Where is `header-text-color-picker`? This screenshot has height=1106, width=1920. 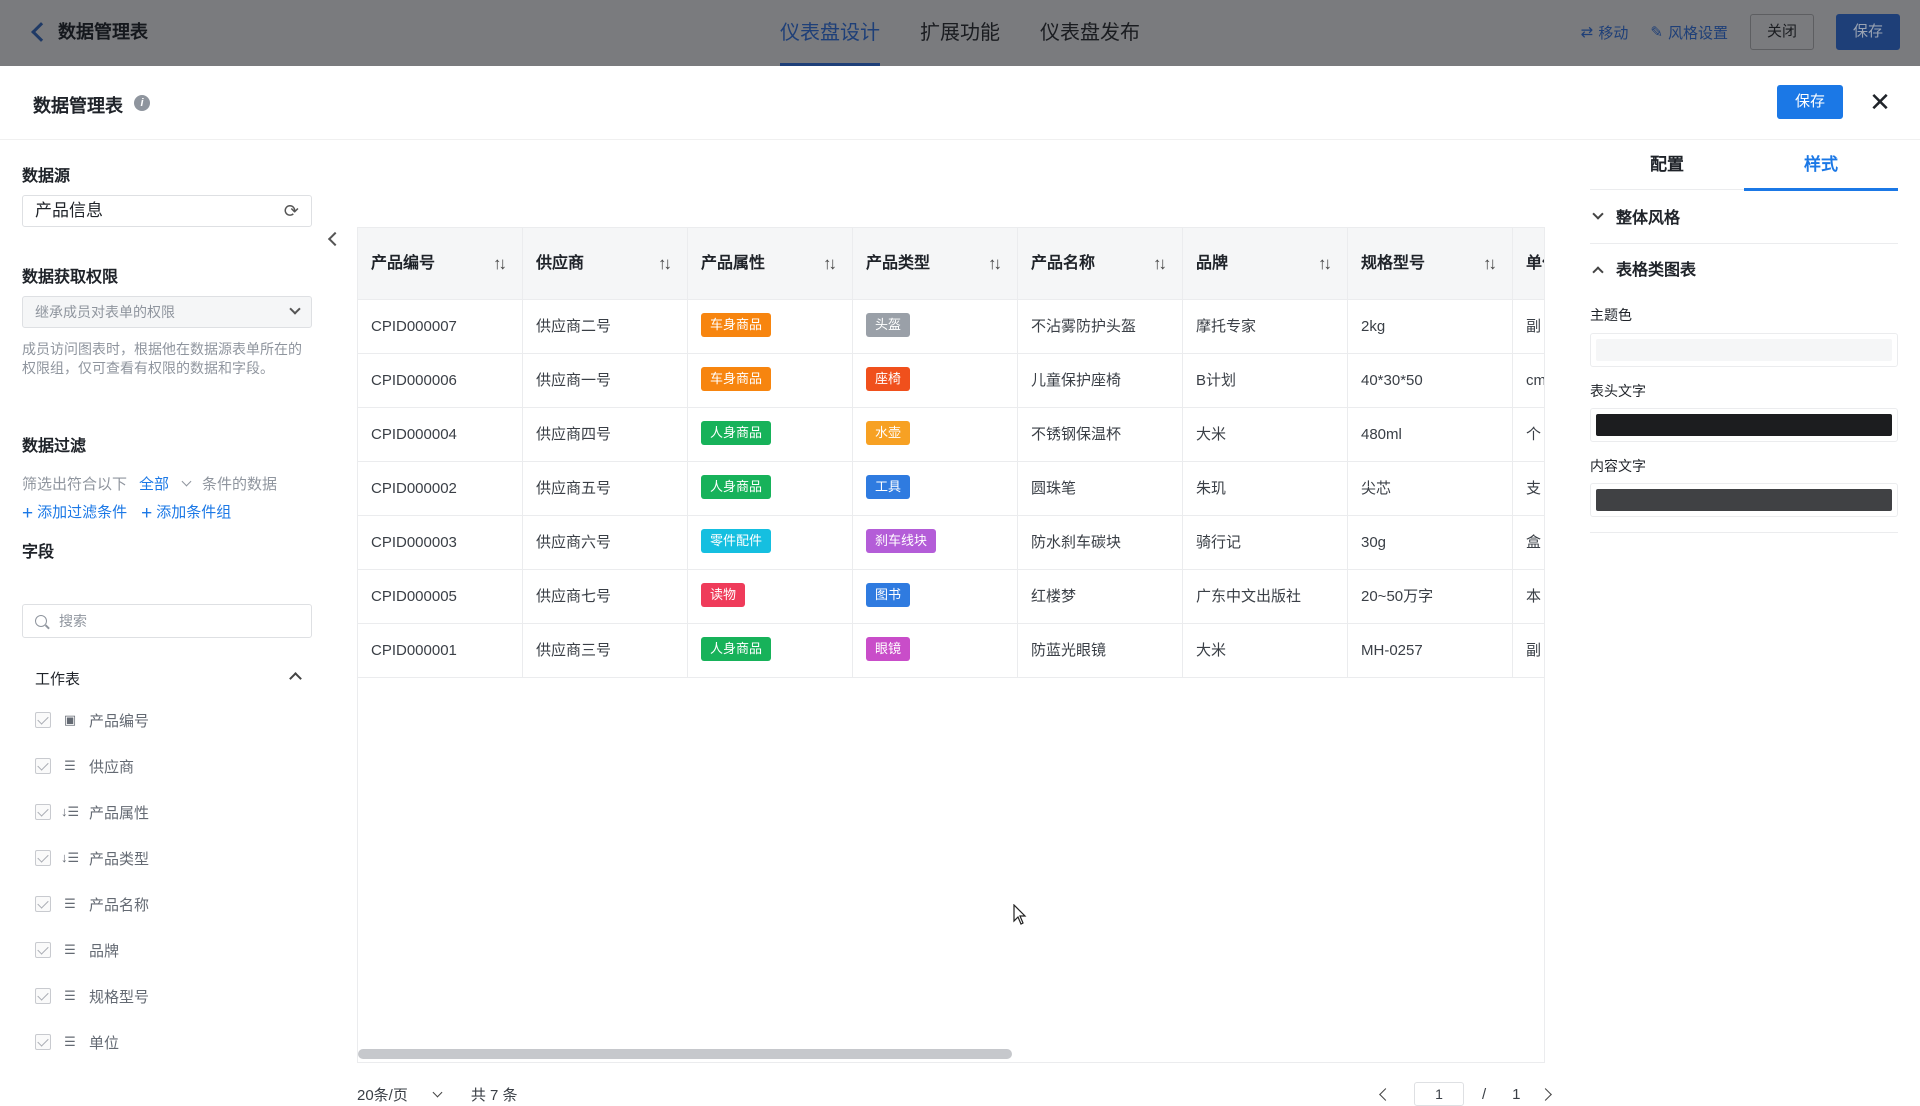 header-text-color-picker is located at coordinates (1744, 425).